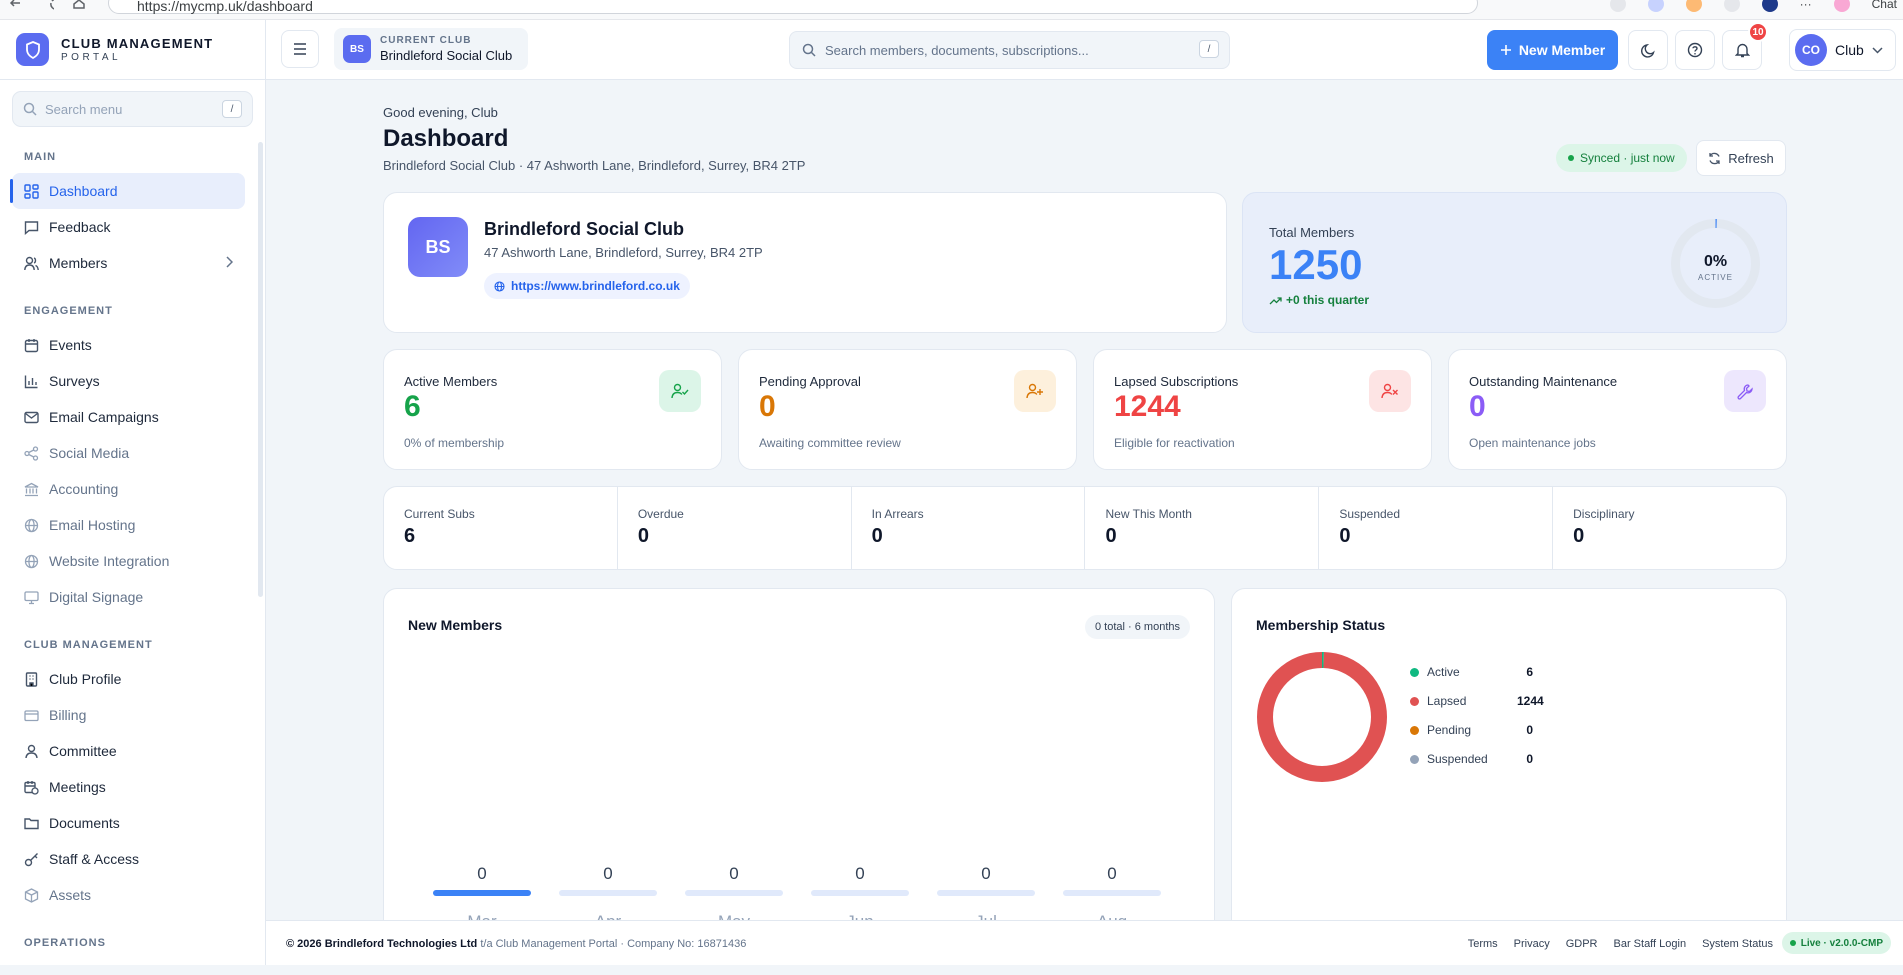 This screenshot has width=1903, height=975. I want to click on bookmark-icon, so click(1617, 6).